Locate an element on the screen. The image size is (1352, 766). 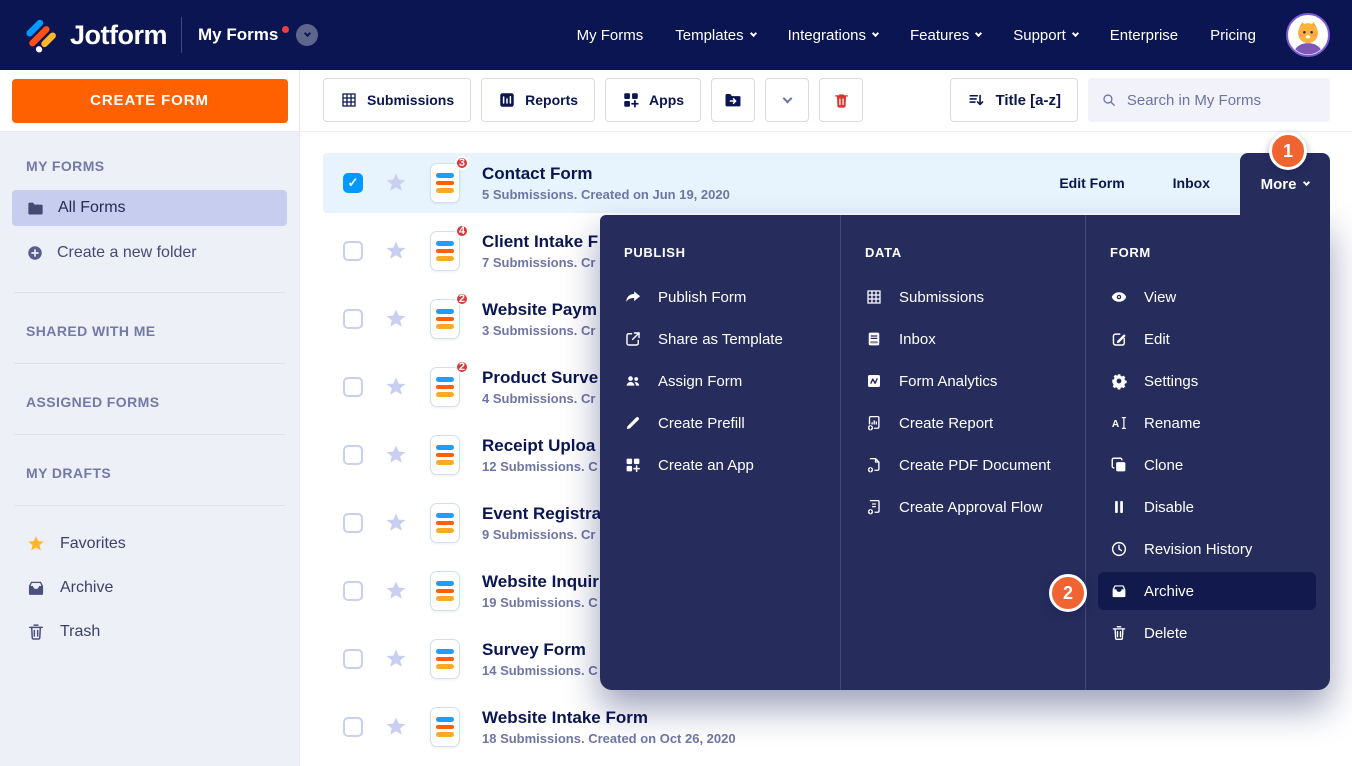
edit-form-link: Edit Form is located at coordinates (1091, 183).